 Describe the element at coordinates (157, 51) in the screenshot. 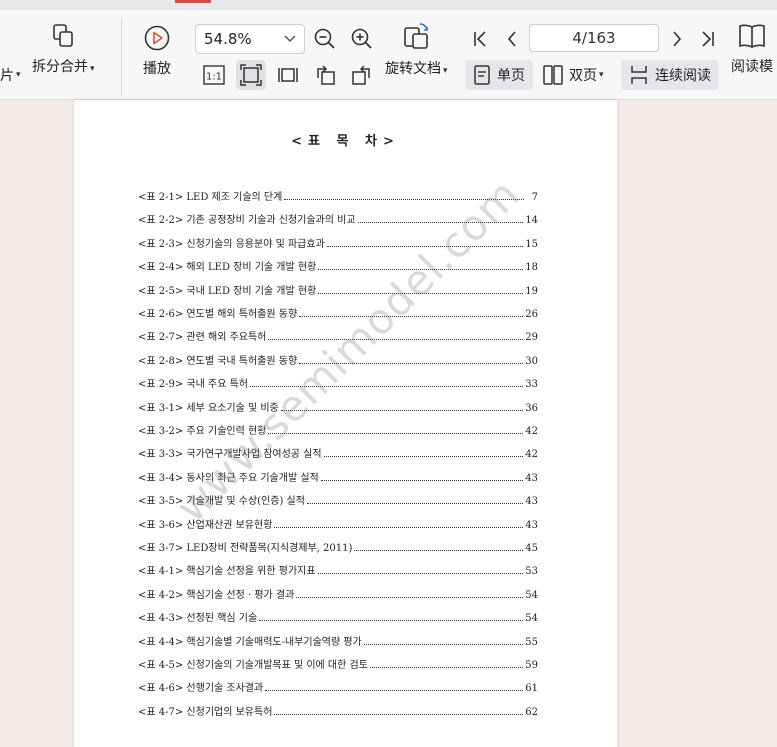

I see `play-button: 播放` at that location.